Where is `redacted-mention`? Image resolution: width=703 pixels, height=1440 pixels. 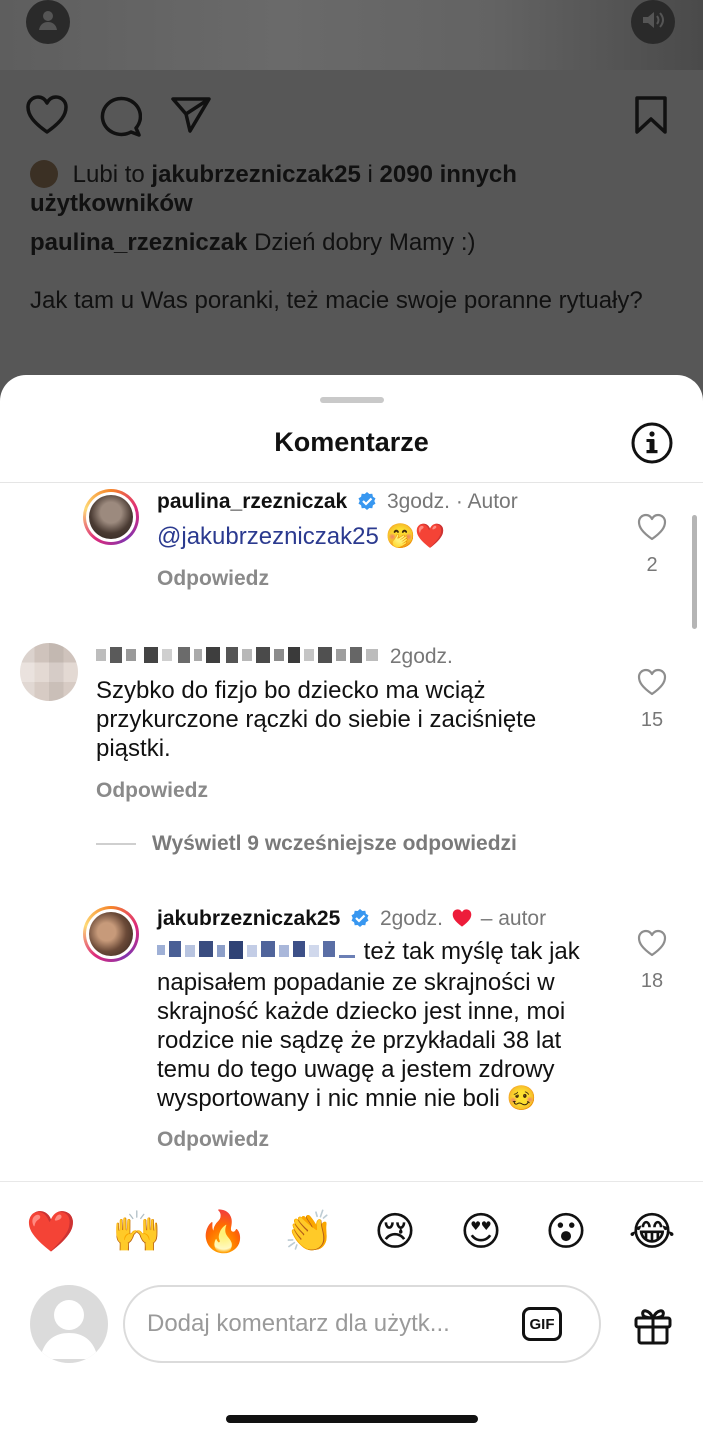
redacted-mention is located at coordinates (257, 953).